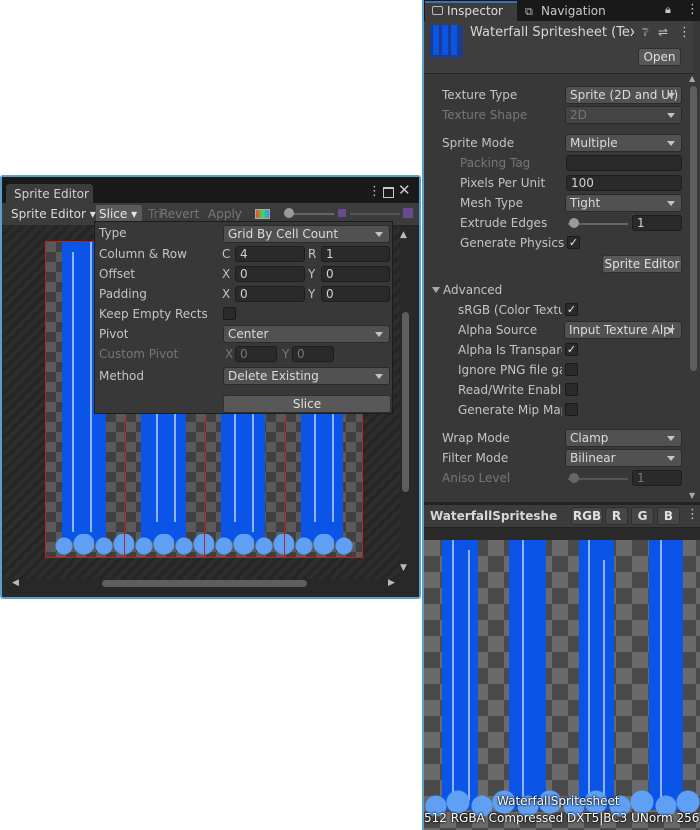  What do you see at coordinates (375, 214) in the screenshot?
I see `mip-slider` at bounding box center [375, 214].